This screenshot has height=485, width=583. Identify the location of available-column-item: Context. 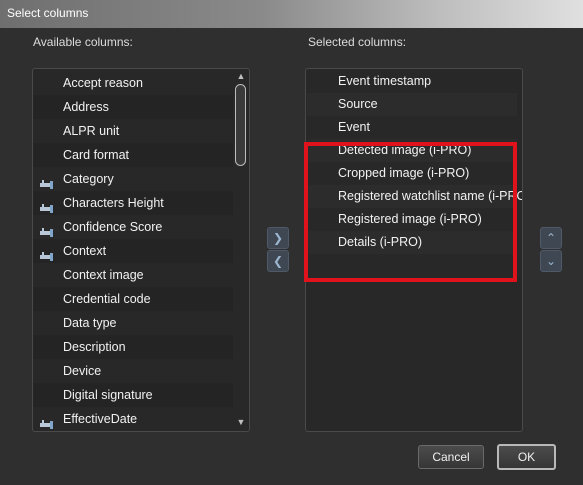
(133, 251).